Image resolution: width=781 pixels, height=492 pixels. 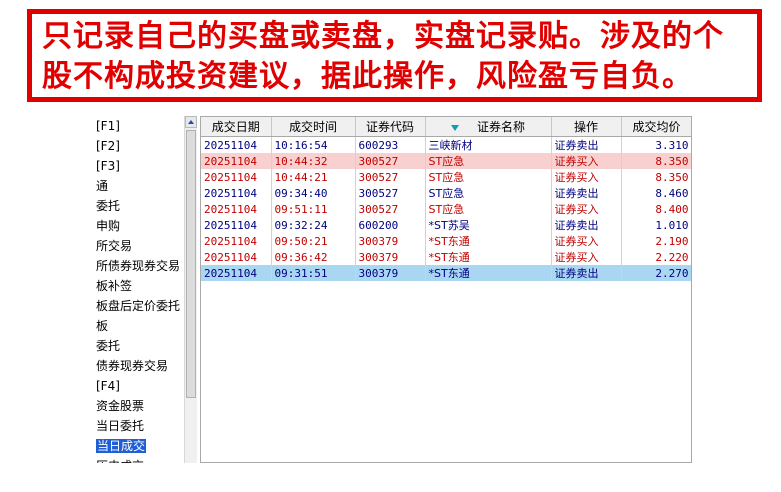 What do you see at coordinates (488, 257) in the screenshot?
I see `cell-name: *ST东通` at bounding box center [488, 257].